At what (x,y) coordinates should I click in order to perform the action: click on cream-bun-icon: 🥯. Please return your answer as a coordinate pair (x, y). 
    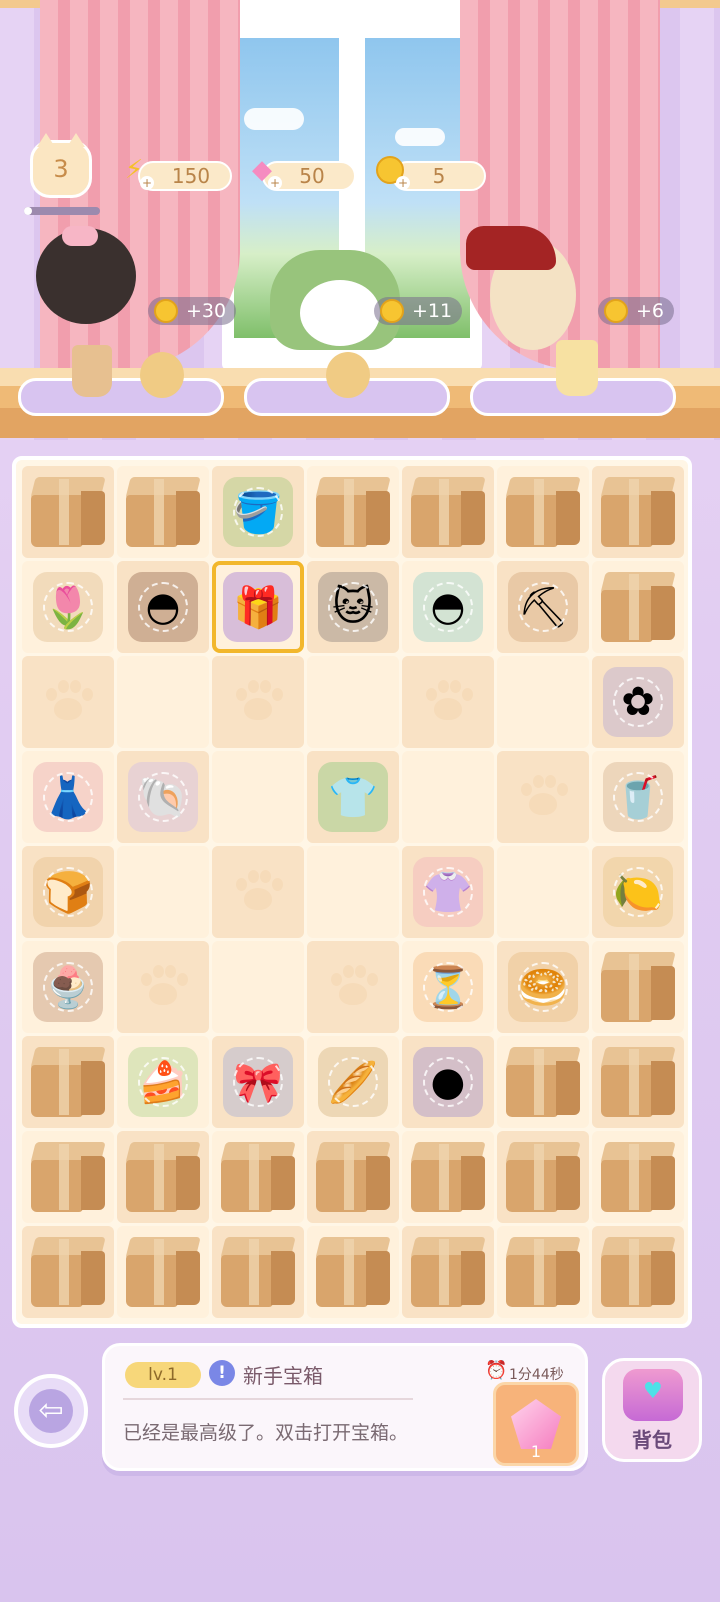
    Looking at the image, I should click on (543, 987).